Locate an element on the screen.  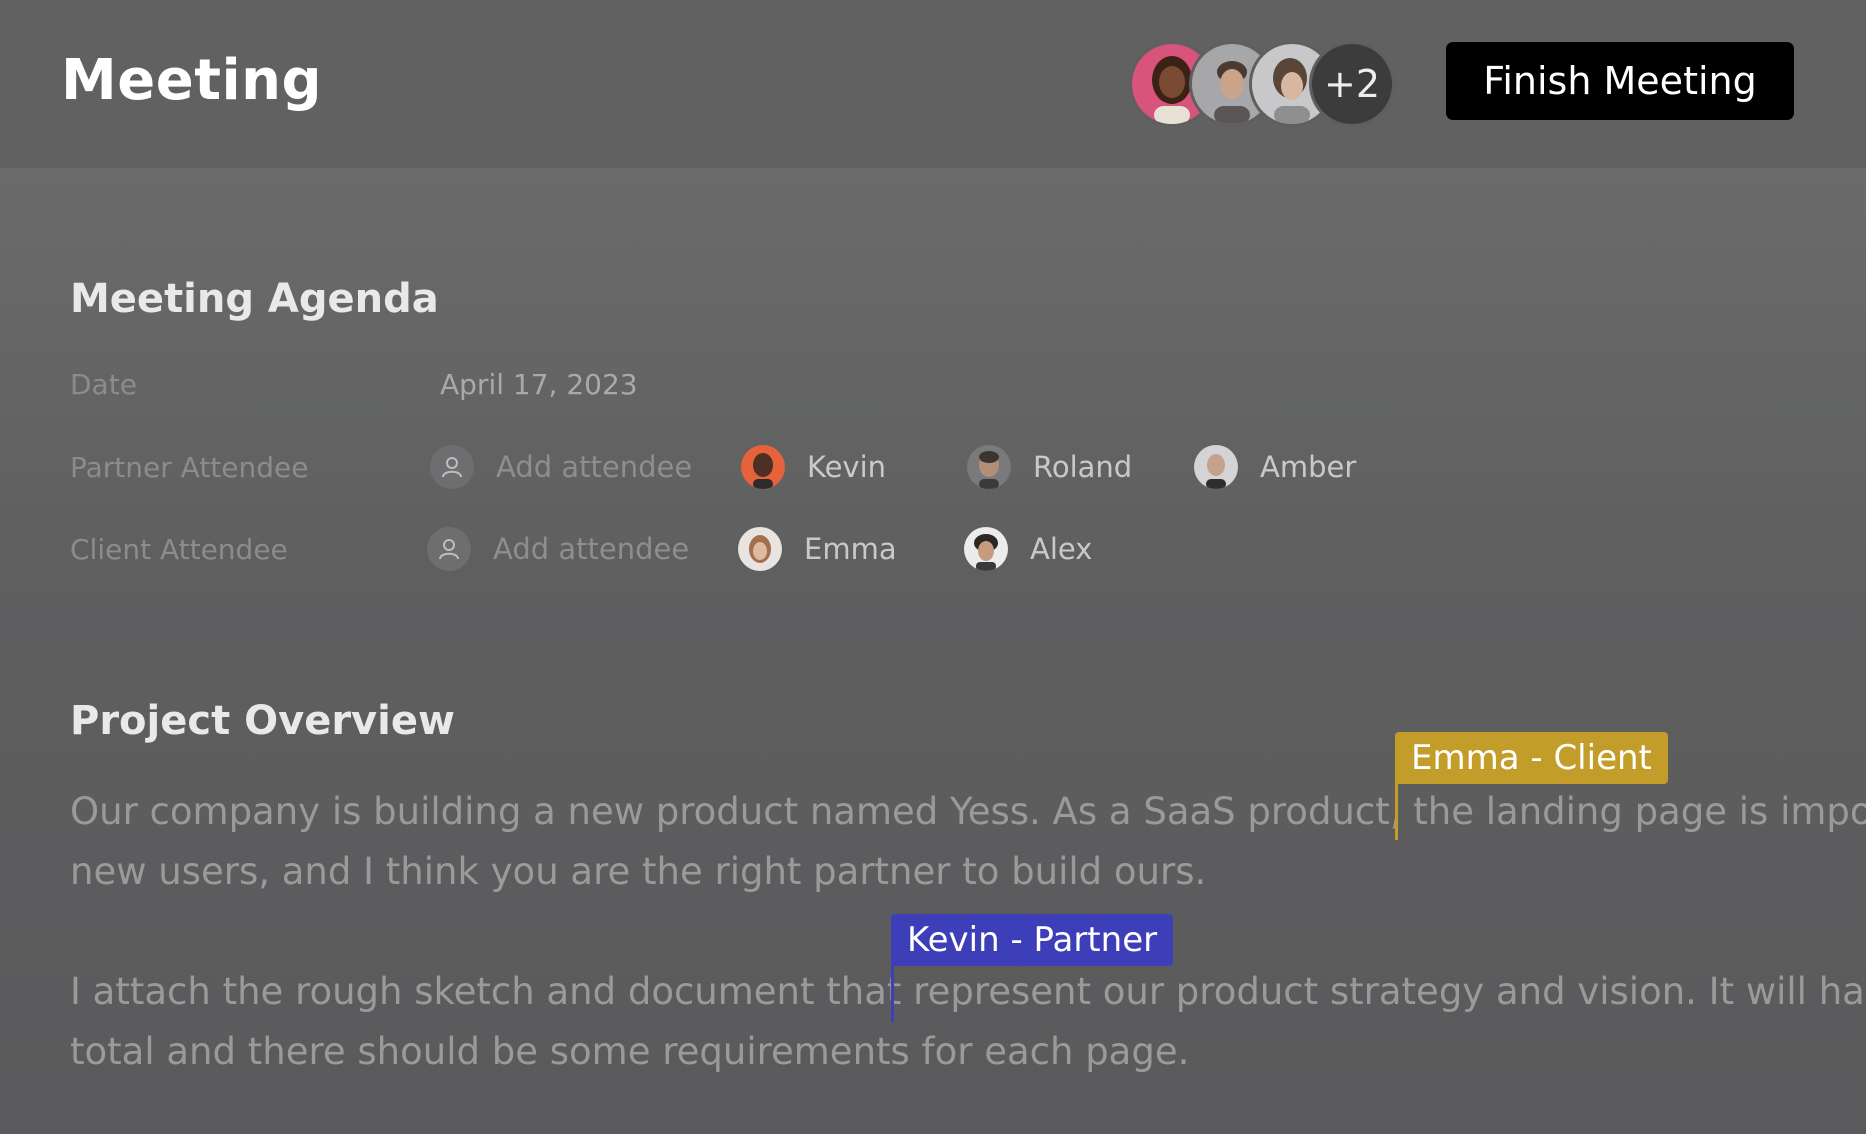
attendee-alex: Alex is located at coordinates (1028, 549).